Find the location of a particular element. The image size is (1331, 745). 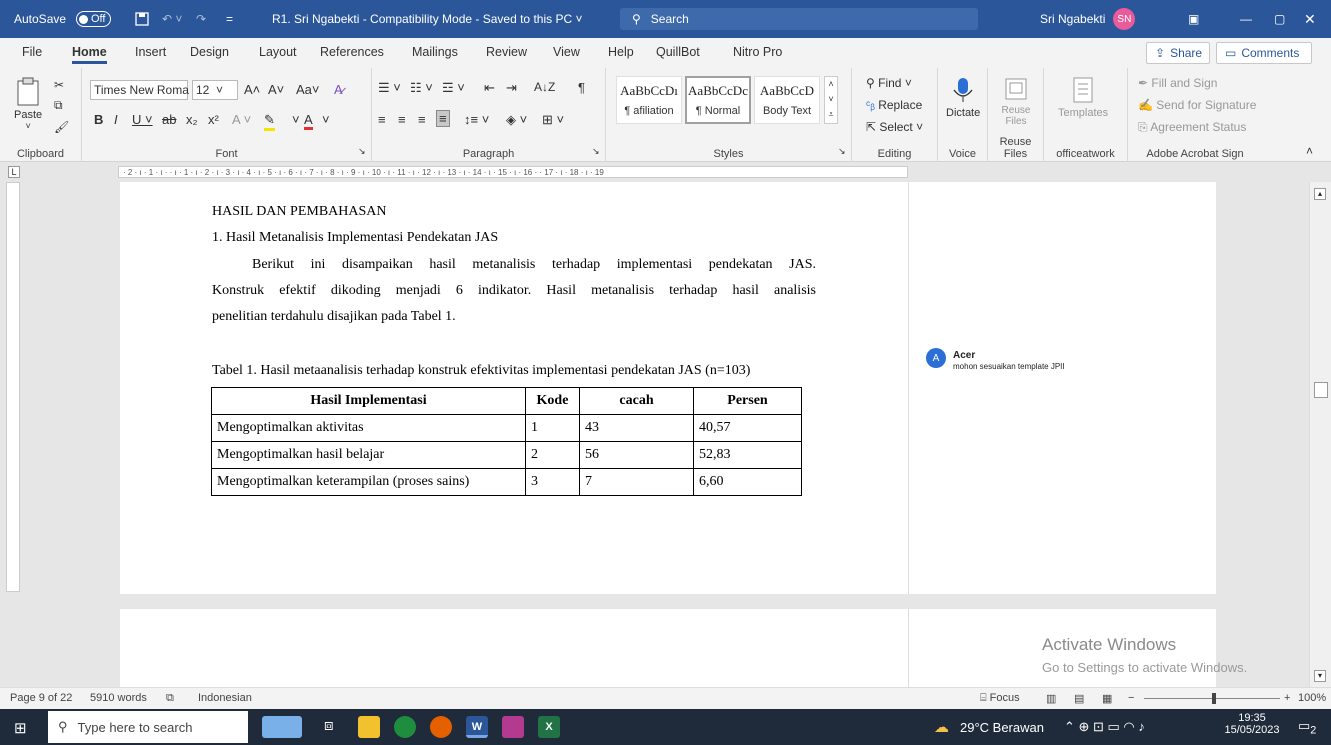

zoom-in-icon: + is located at coordinates (1287, 698).